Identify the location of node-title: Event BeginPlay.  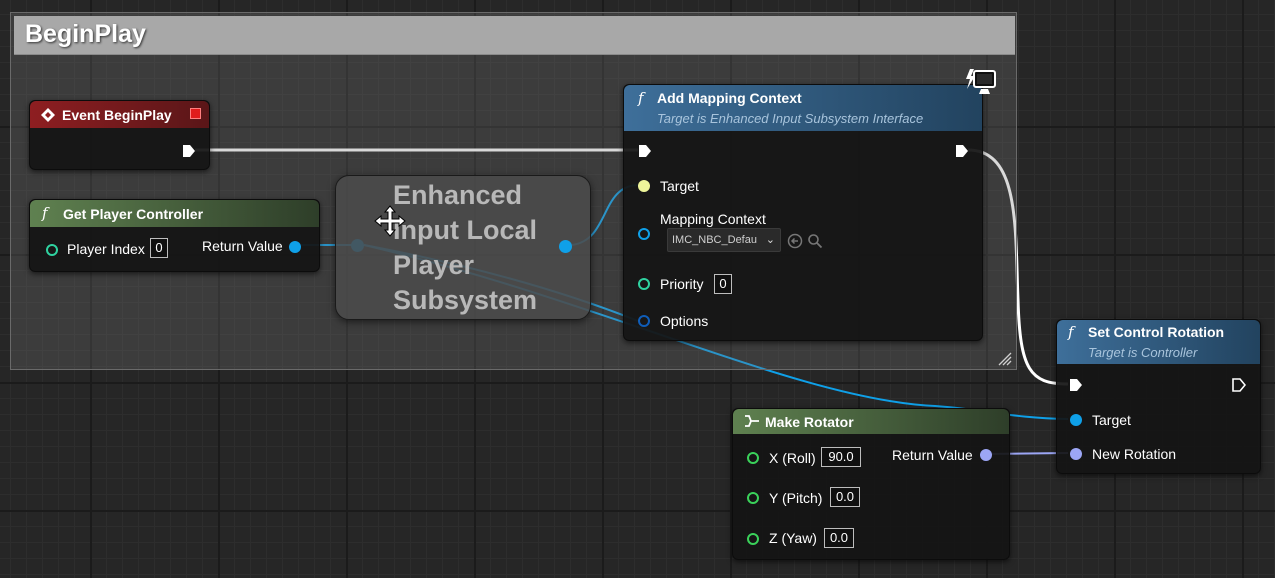
(117, 115).